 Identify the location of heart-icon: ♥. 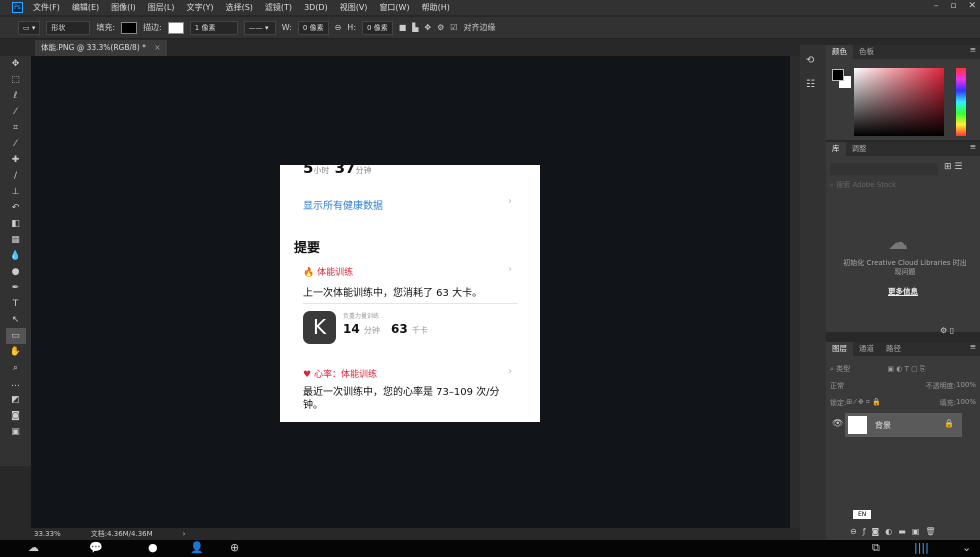
(307, 375).